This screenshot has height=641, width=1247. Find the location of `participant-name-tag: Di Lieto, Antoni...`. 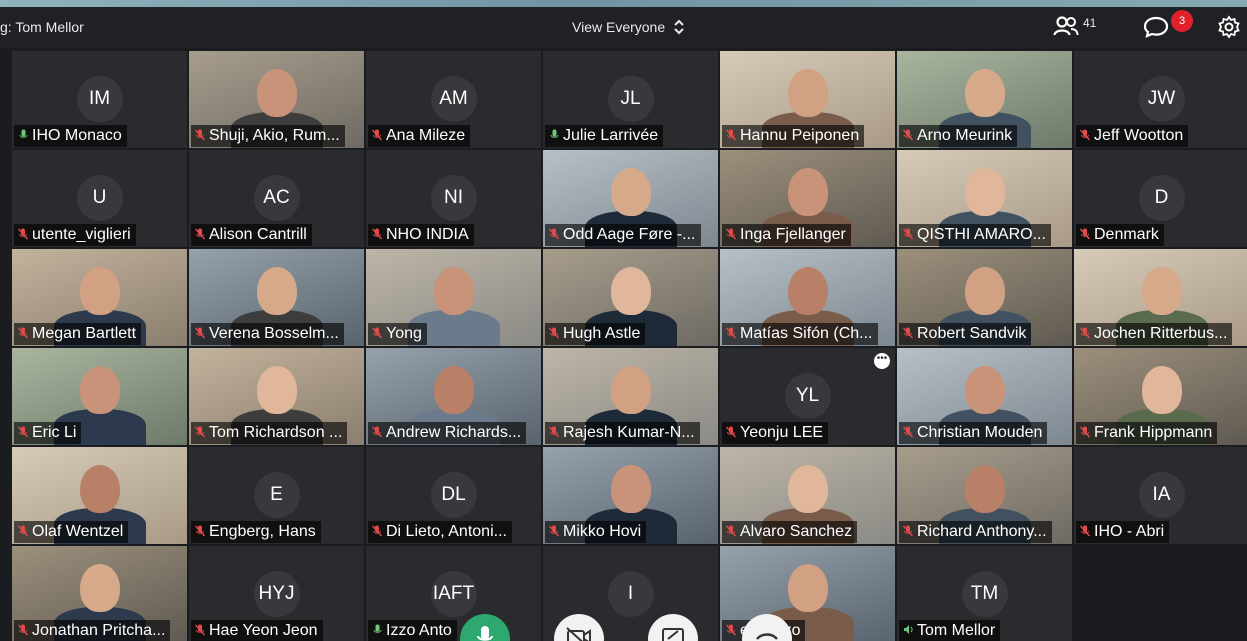

participant-name-tag: Di Lieto, Antoni... is located at coordinates (440, 532).